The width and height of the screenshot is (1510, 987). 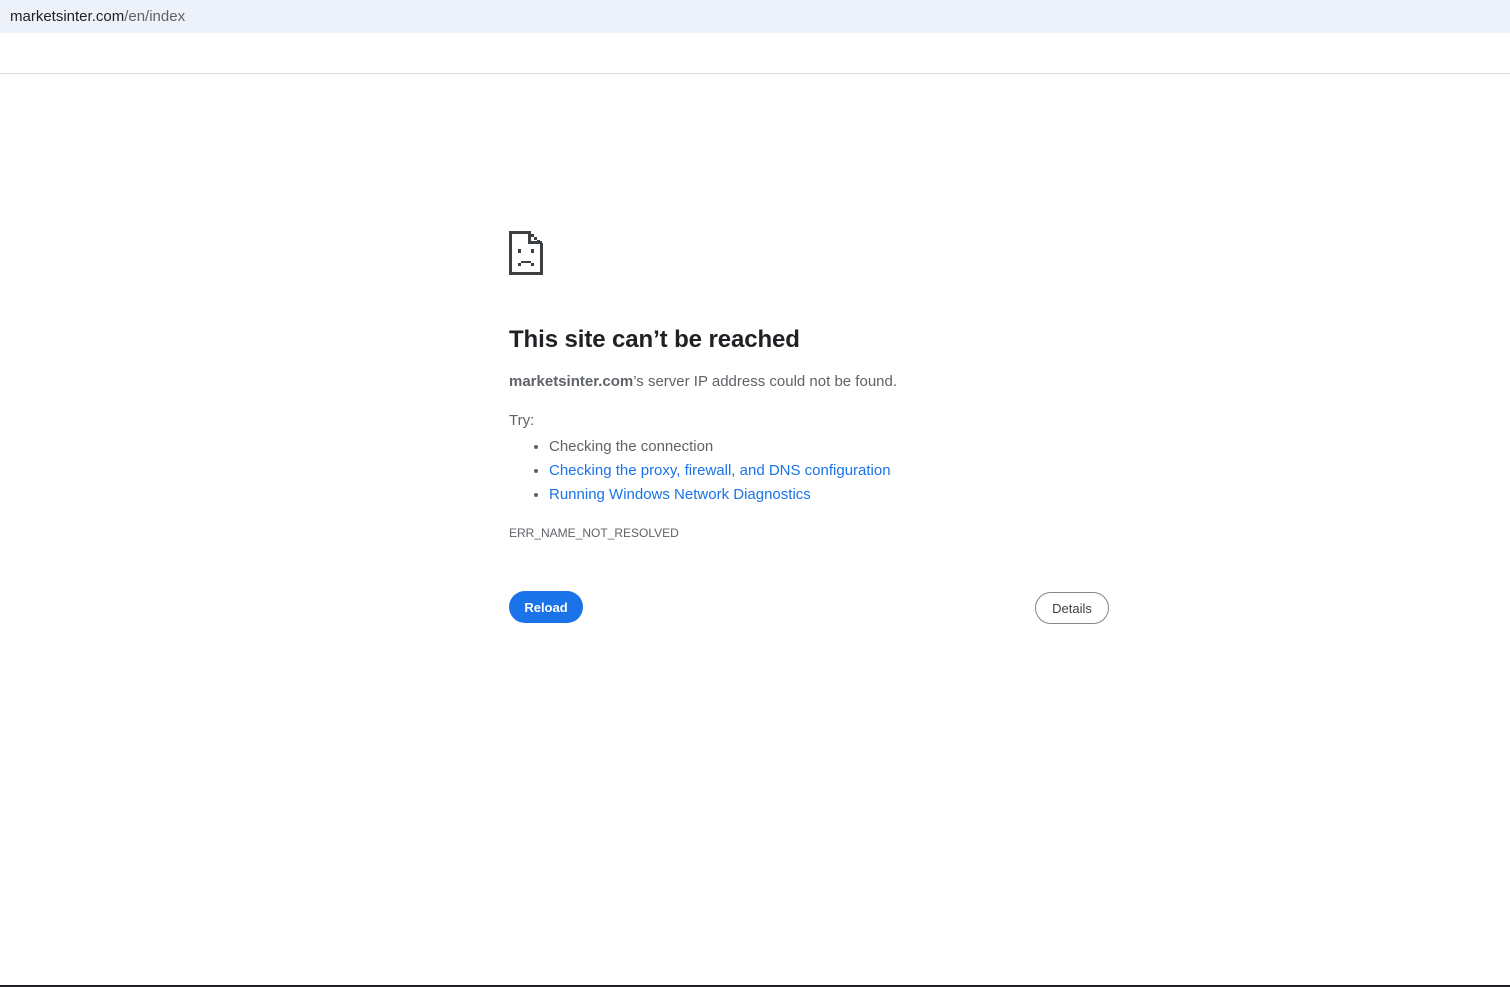 What do you see at coordinates (67, 16) in the screenshot?
I see `url-host: marketsinter.com` at bounding box center [67, 16].